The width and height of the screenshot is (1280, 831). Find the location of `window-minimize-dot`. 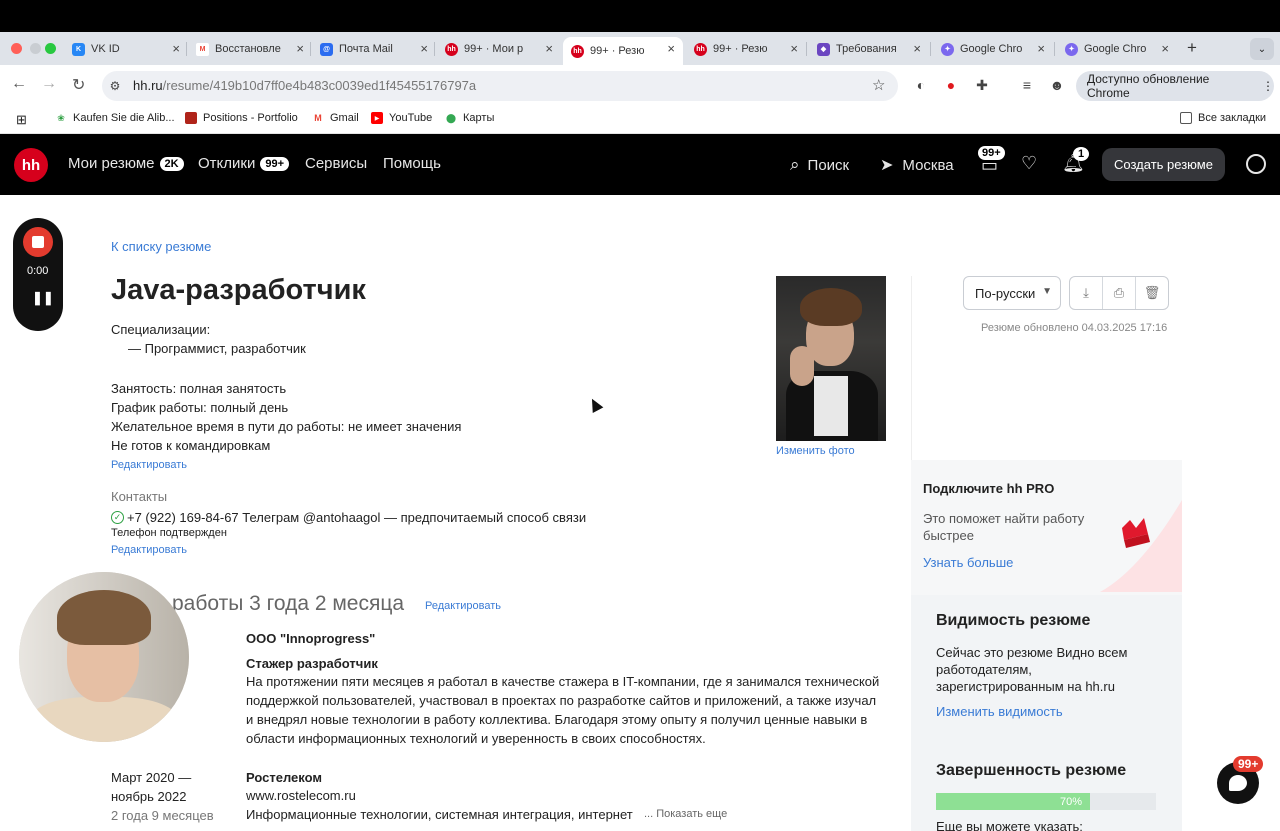

window-minimize-dot is located at coordinates (35, 48).